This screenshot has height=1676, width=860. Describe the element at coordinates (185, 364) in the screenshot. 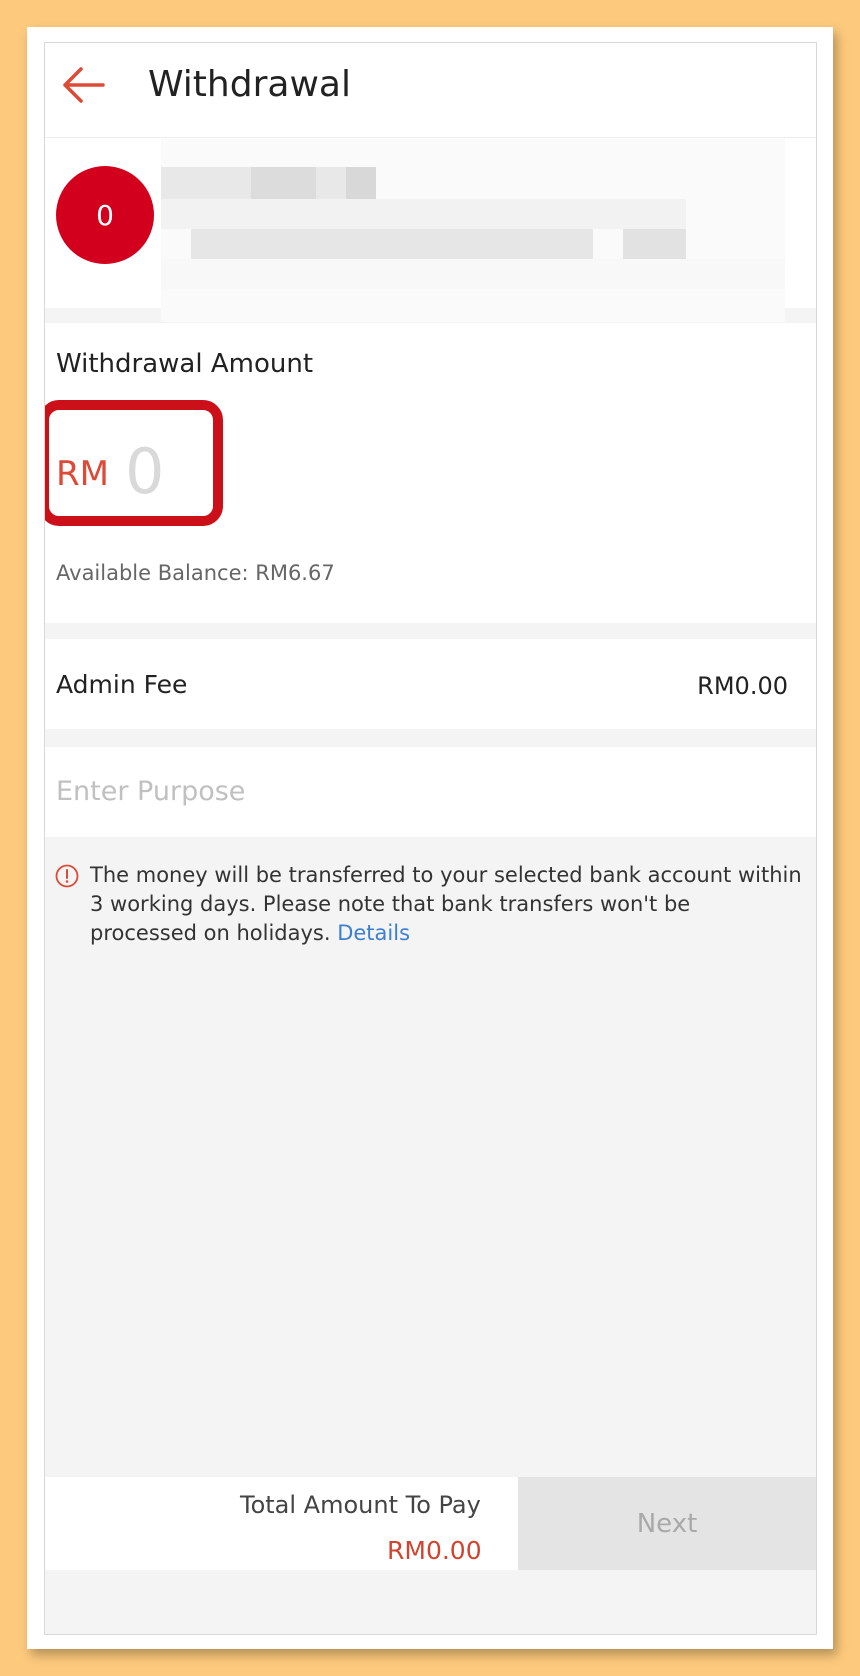

I see `withdrawal-amount-label: Withdrawal Amount` at that location.